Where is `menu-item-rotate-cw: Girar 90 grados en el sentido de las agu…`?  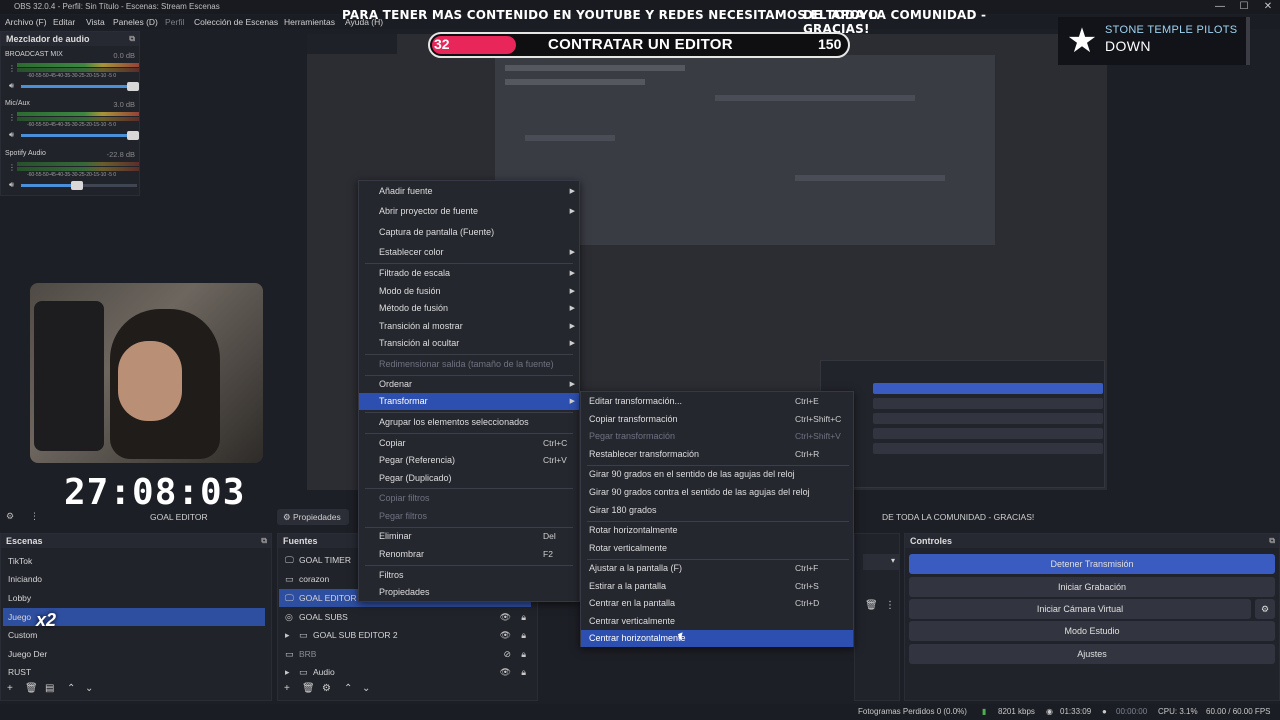
menu-item-rotate-cw: Girar 90 grados en el sentido de las agu… is located at coordinates (717, 474).